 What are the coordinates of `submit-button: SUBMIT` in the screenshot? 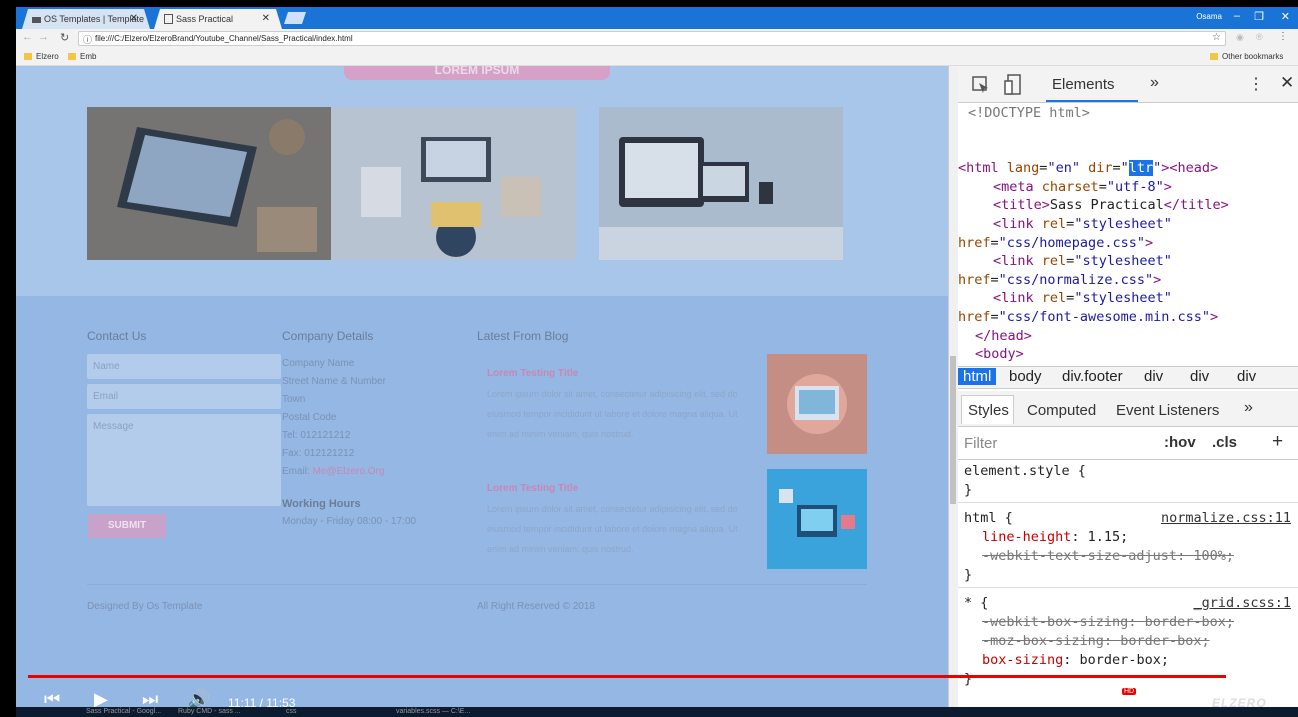 It's located at (127, 526).